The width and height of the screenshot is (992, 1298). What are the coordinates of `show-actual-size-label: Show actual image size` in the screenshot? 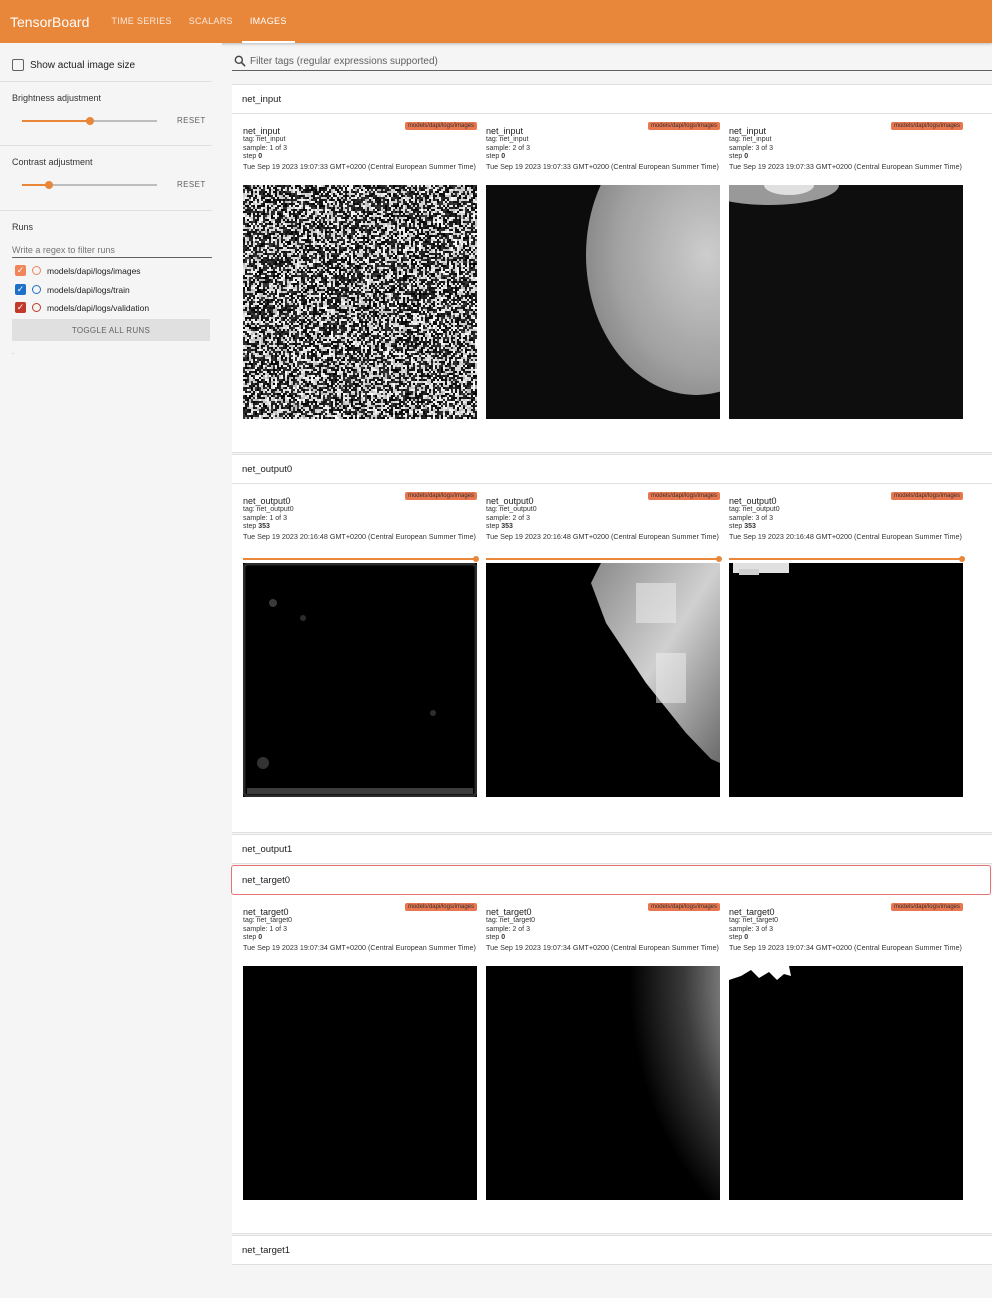 It's located at (83, 65).